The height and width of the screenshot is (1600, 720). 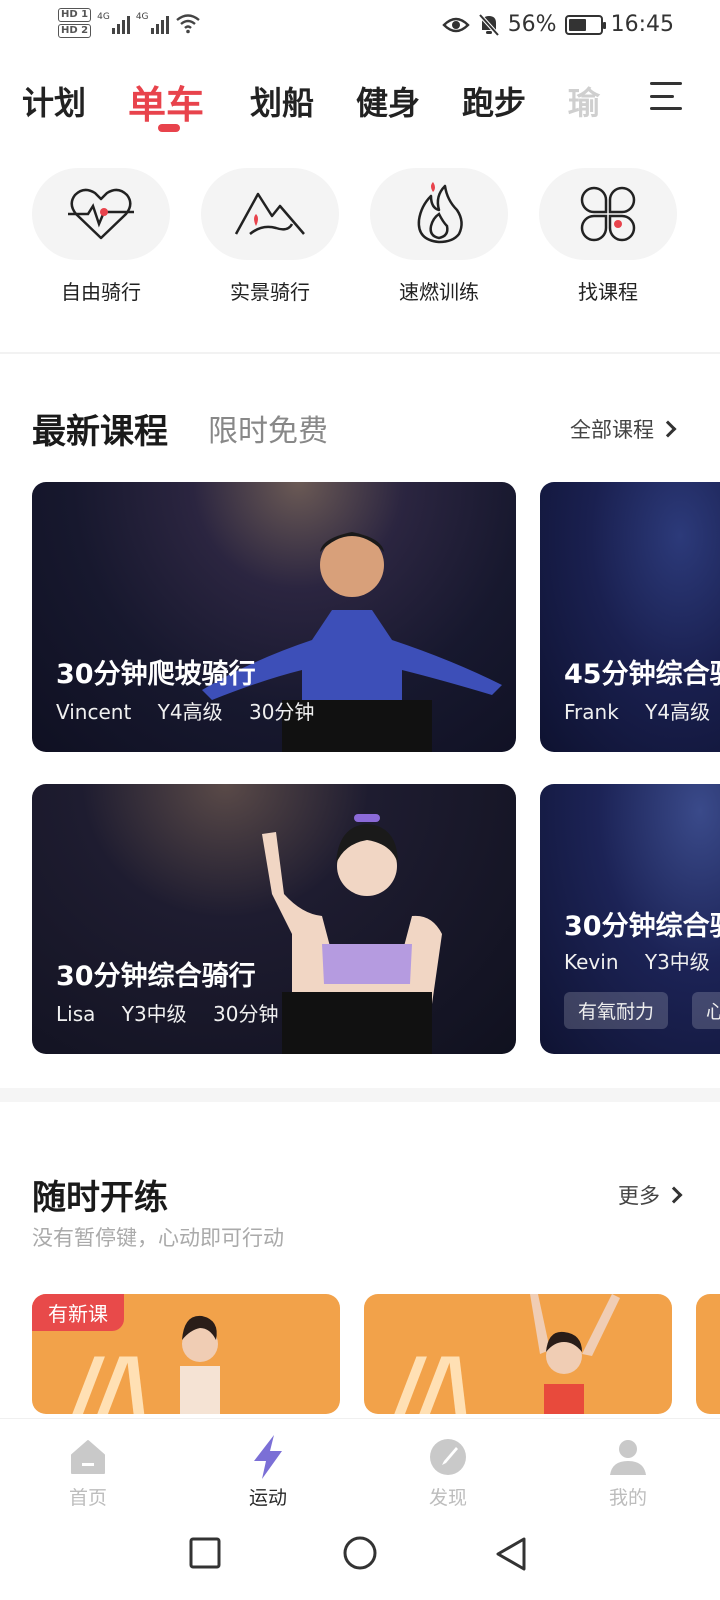 I want to click on person-icon, so click(x=628, y=1457).